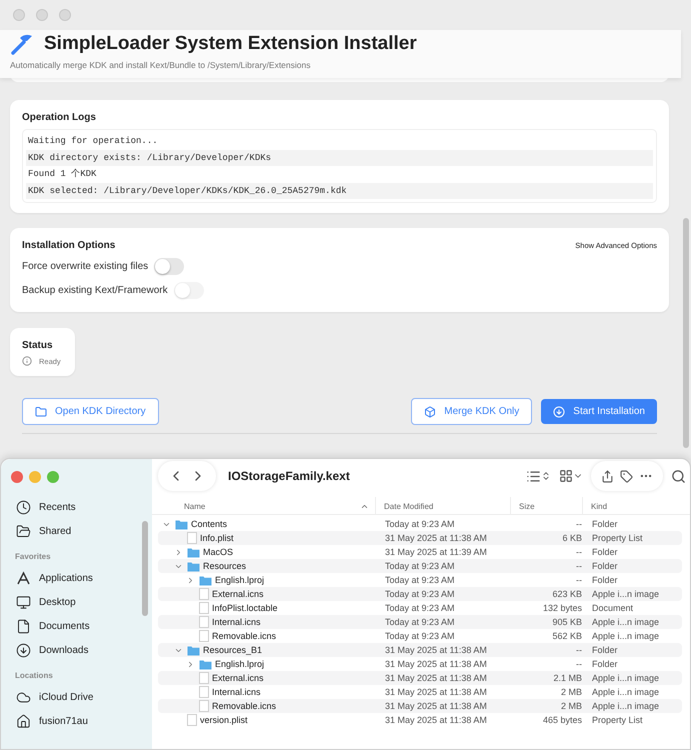  I want to click on file-row: Removable.icns Today at 9:23 AM 562 KB Apple i...n image, so click(420, 636).